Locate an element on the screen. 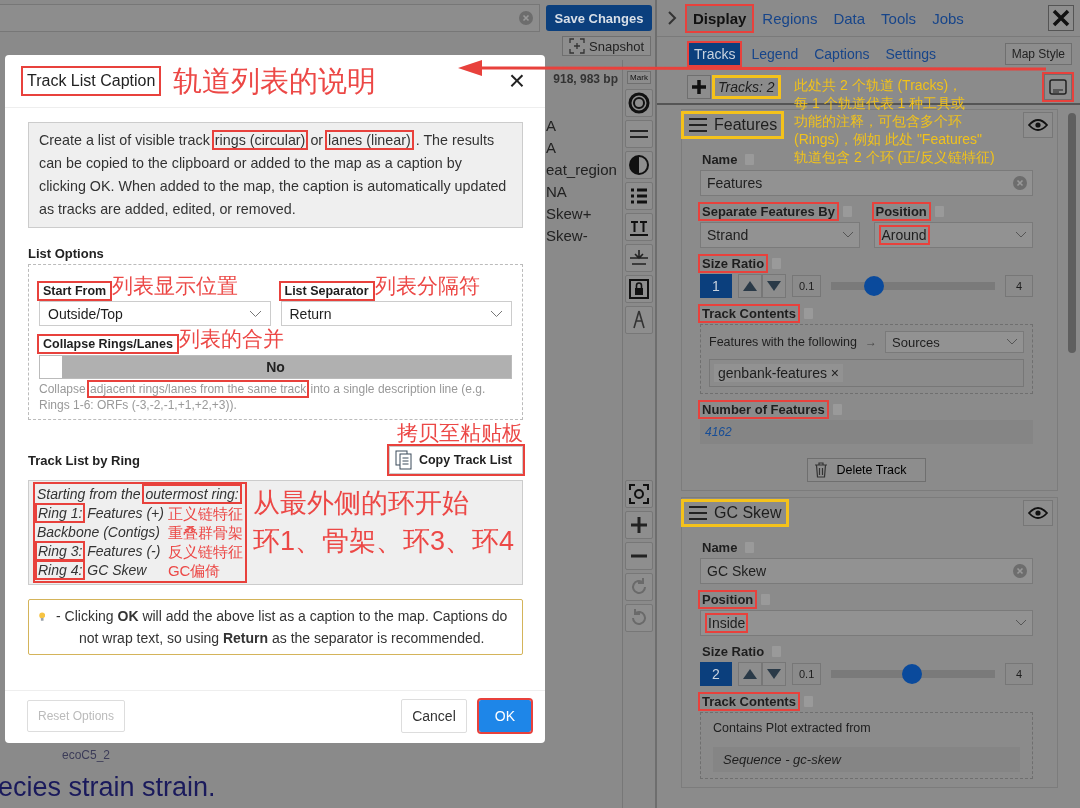  field-label: List Separator is located at coordinates (326, 291).